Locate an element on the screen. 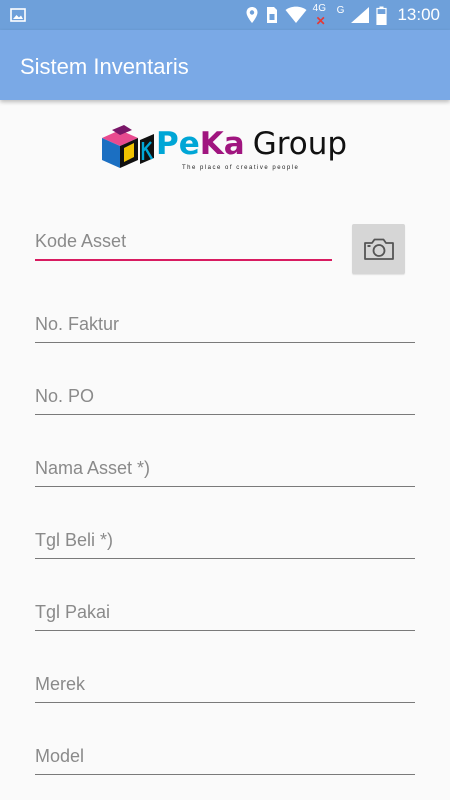 The width and height of the screenshot is (450, 800). tgl-pakai-placeholder: Tgl Pakai is located at coordinates (73, 612).